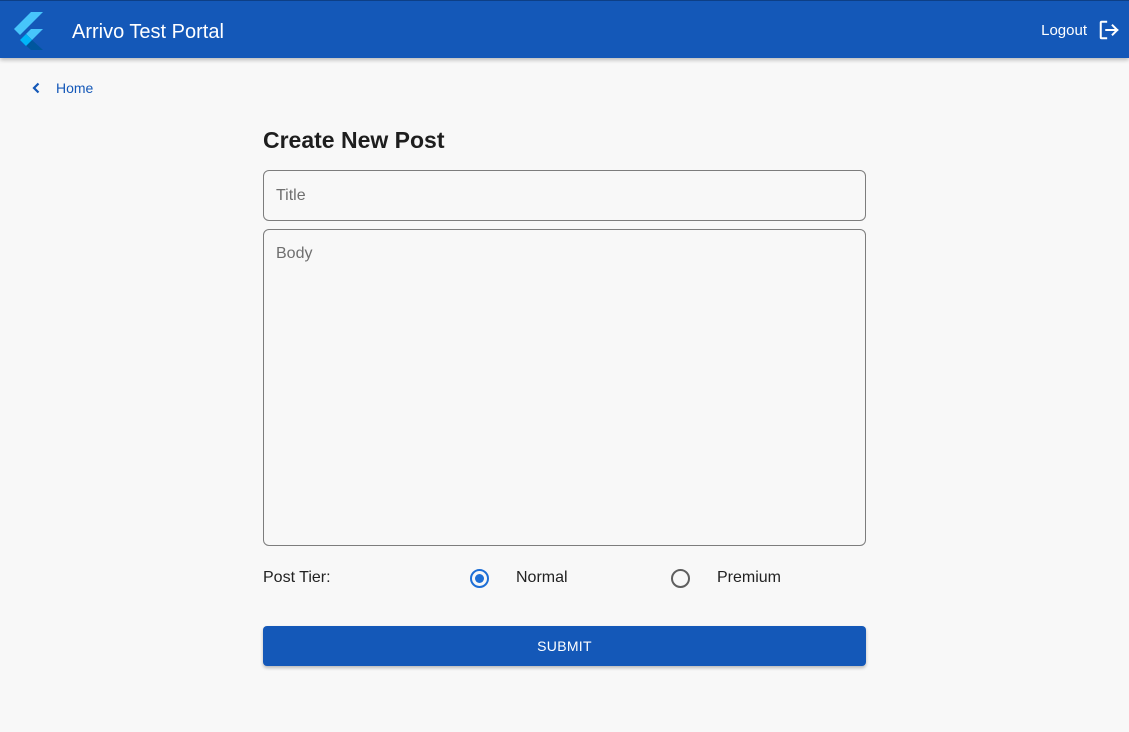 The width and height of the screenshot is (1129, 732). I want to click on flutter-logo-icon, so click(28, 31).